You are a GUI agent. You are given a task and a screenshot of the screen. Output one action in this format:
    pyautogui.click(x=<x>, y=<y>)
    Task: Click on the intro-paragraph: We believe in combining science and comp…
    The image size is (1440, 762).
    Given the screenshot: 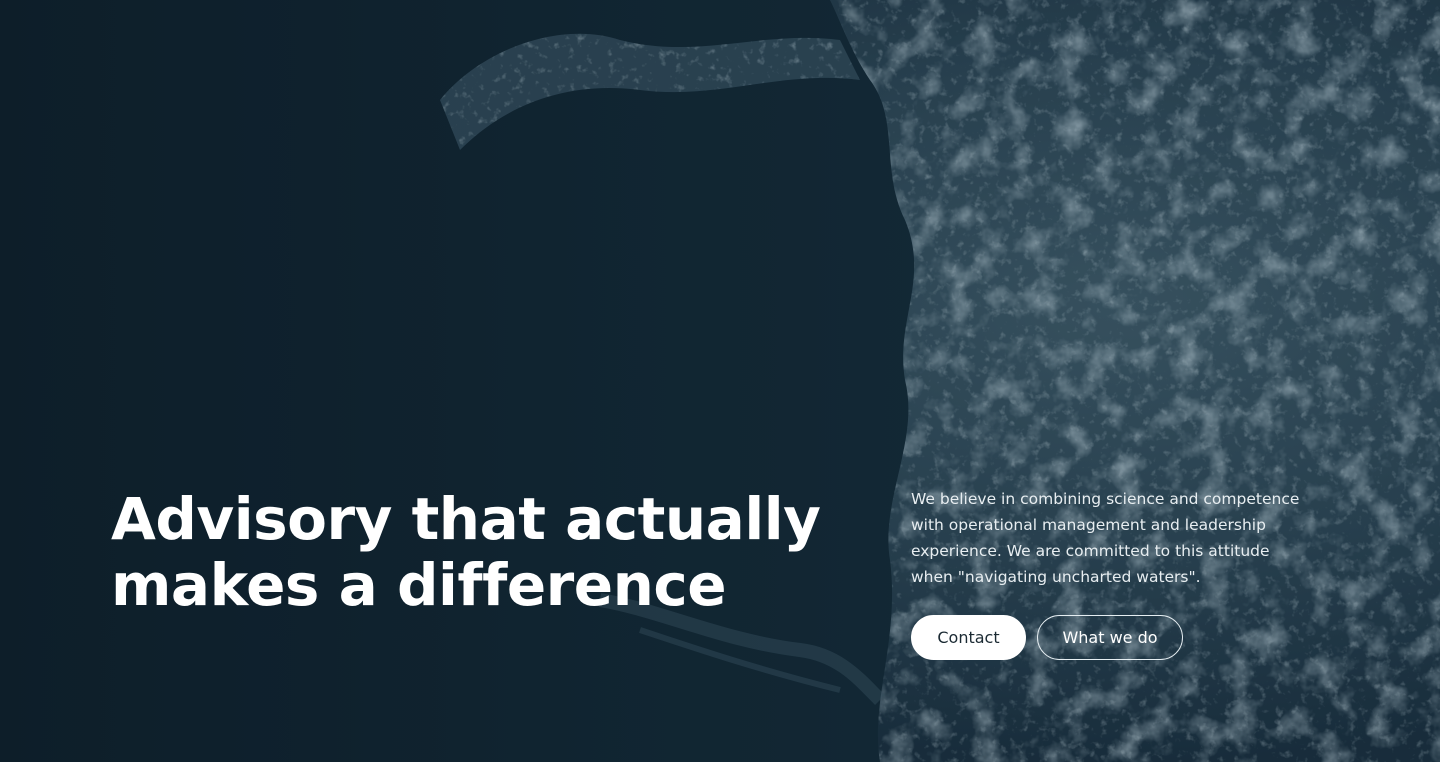 What is the action you would take?
    pyautogui.click(x=1121, y=538)
    